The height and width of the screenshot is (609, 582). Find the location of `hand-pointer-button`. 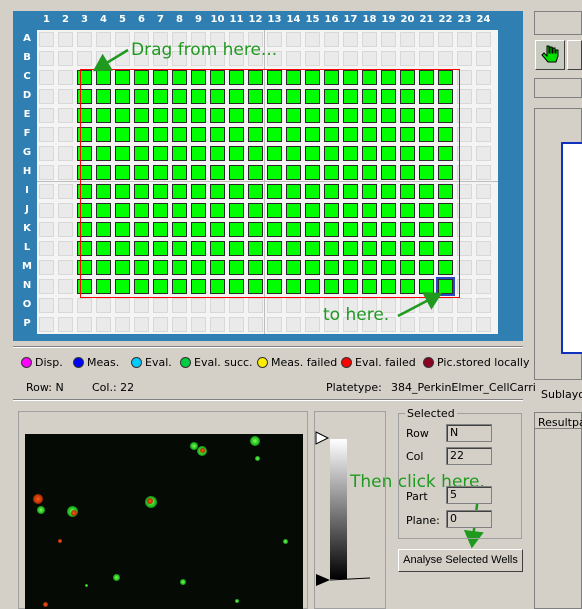

hand-pointer-button is located at coordinates (550, 55).